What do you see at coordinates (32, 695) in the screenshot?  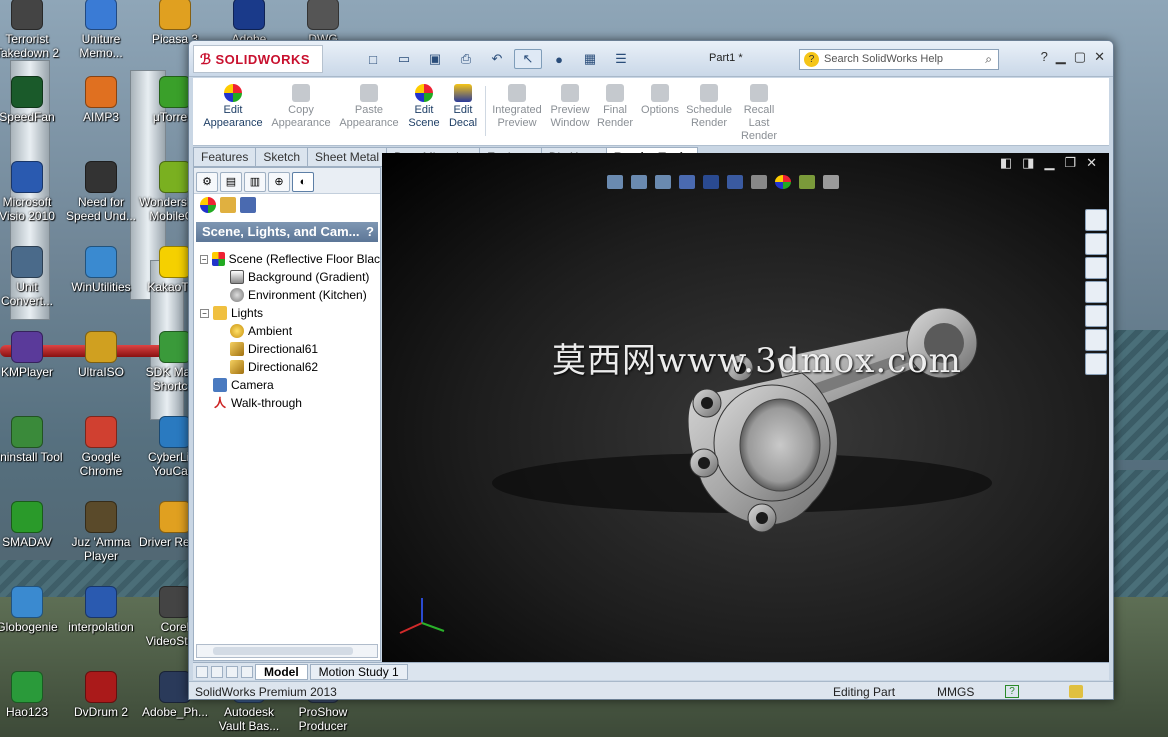 I see `desktop-icon: Hao123` at bounding box center [32, 695].